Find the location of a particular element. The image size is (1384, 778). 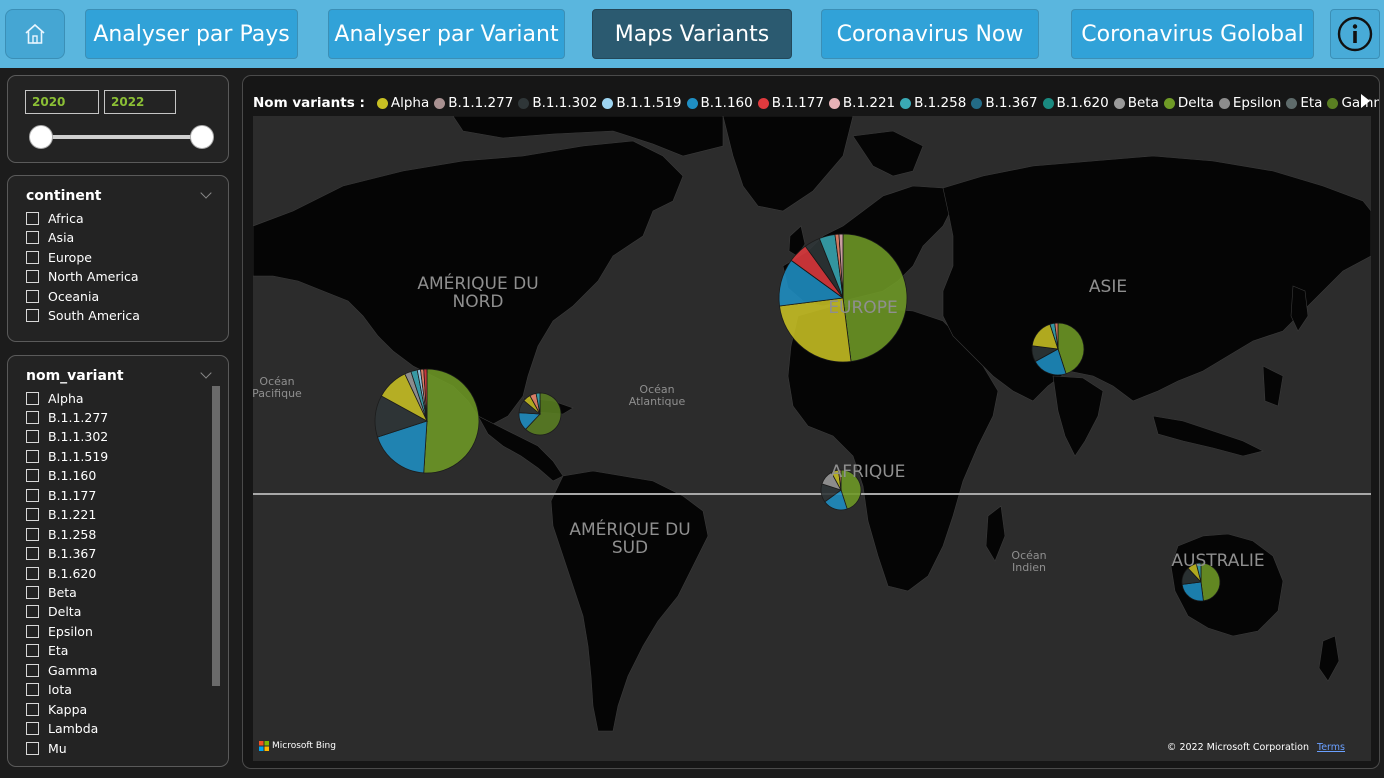

legend-item: Delta is located at coordinates (1188, 103).